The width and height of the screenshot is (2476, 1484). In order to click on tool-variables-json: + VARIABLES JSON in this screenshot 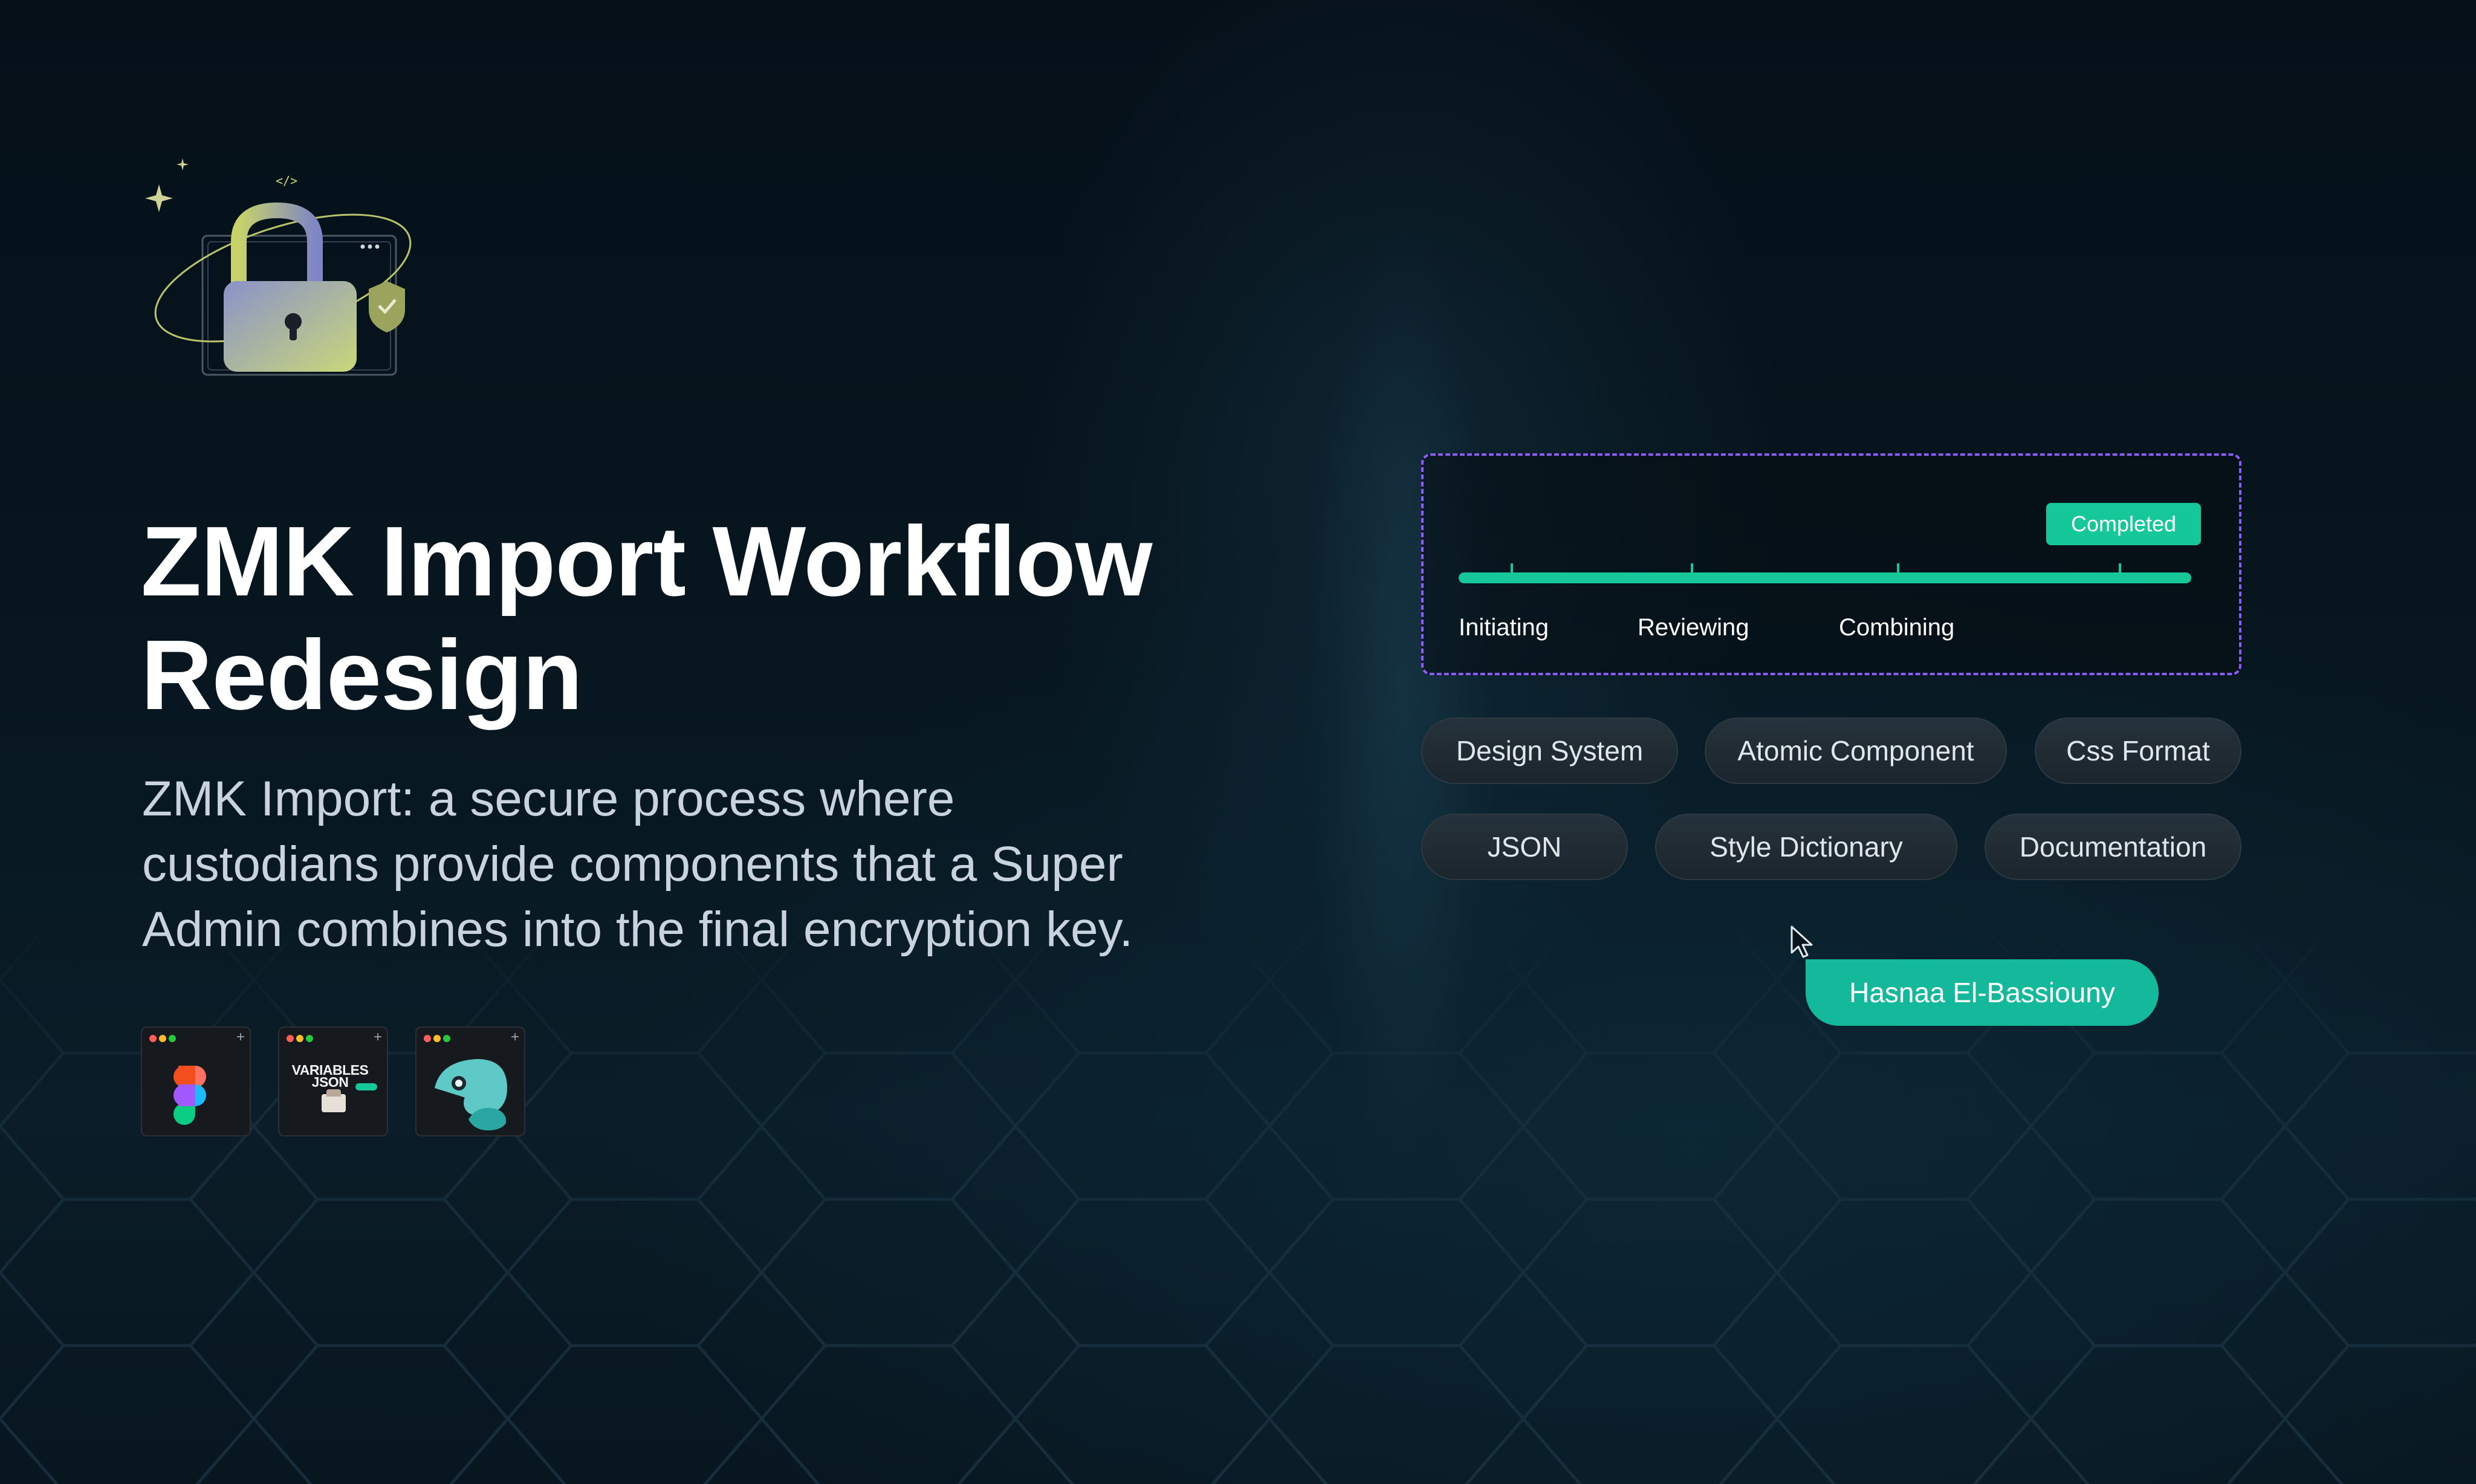, I will do `click(333, 1081)`.